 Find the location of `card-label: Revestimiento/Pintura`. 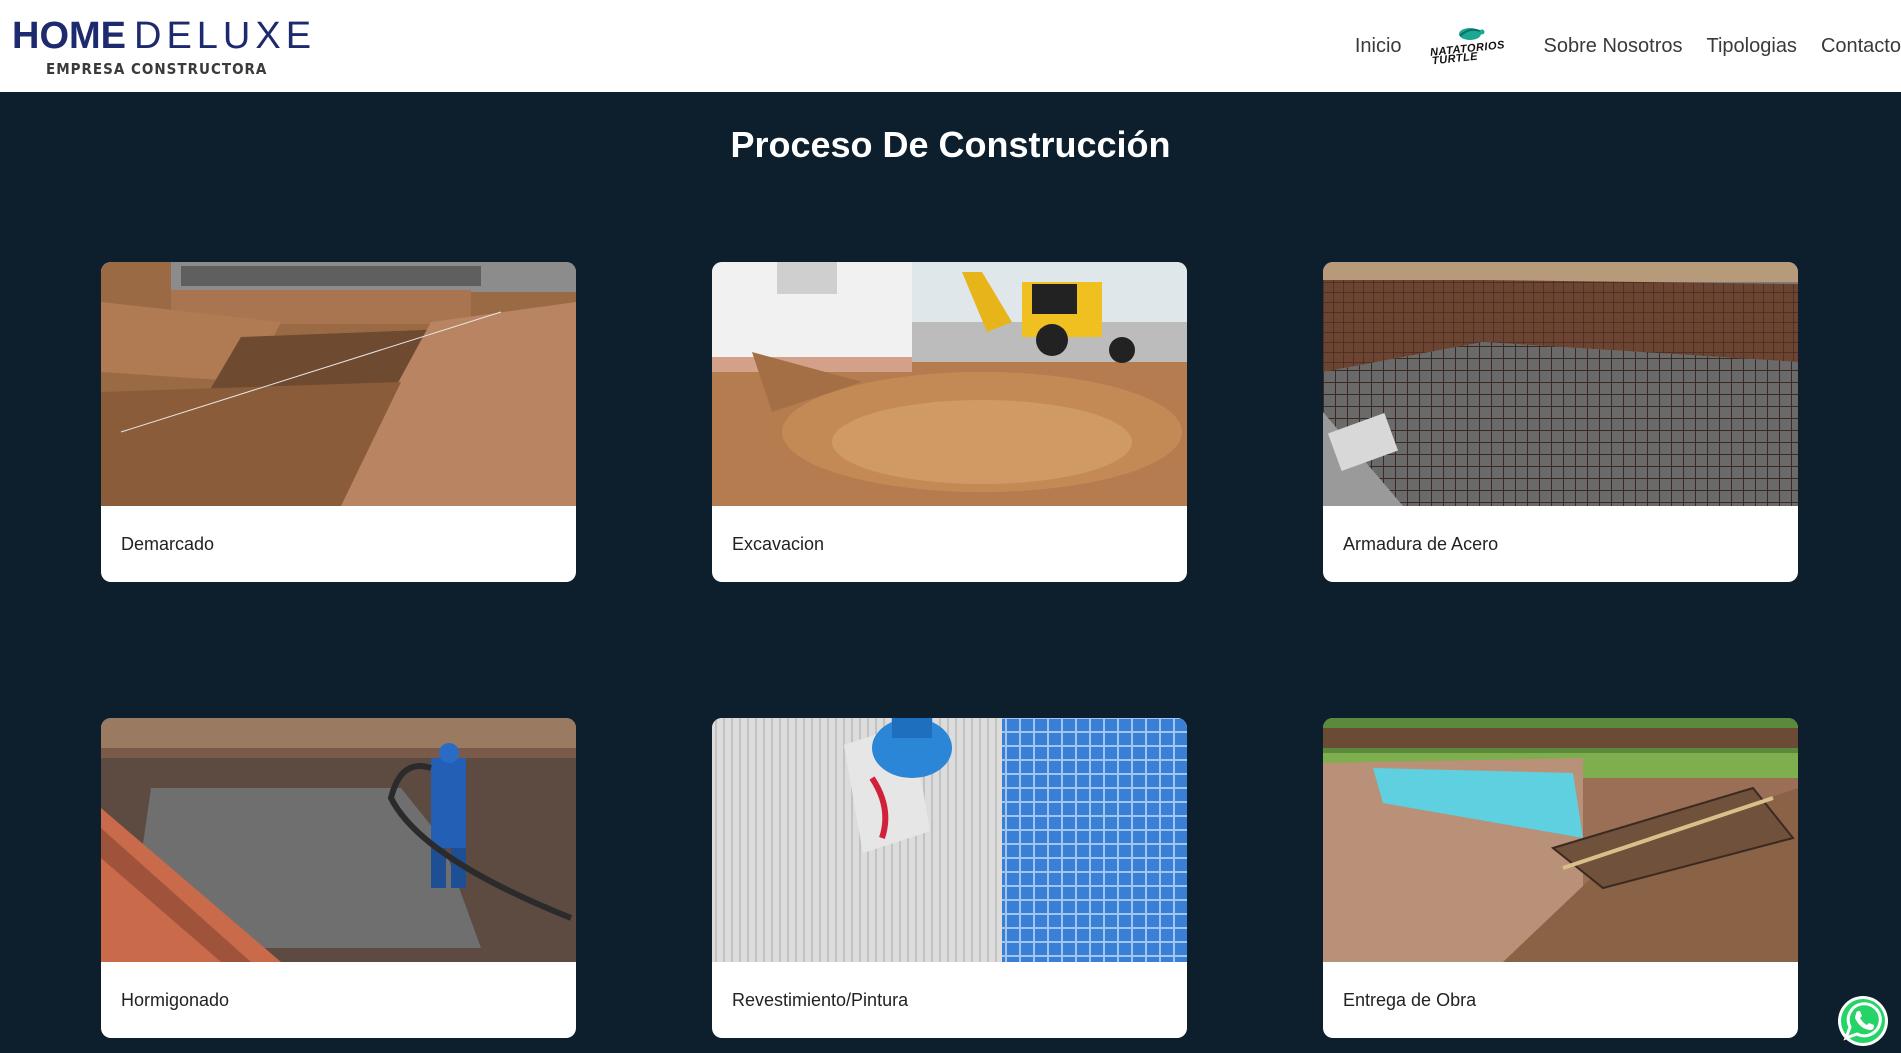

card-label: Revestimiento/Pintura is located at coordinates (820, 1000).